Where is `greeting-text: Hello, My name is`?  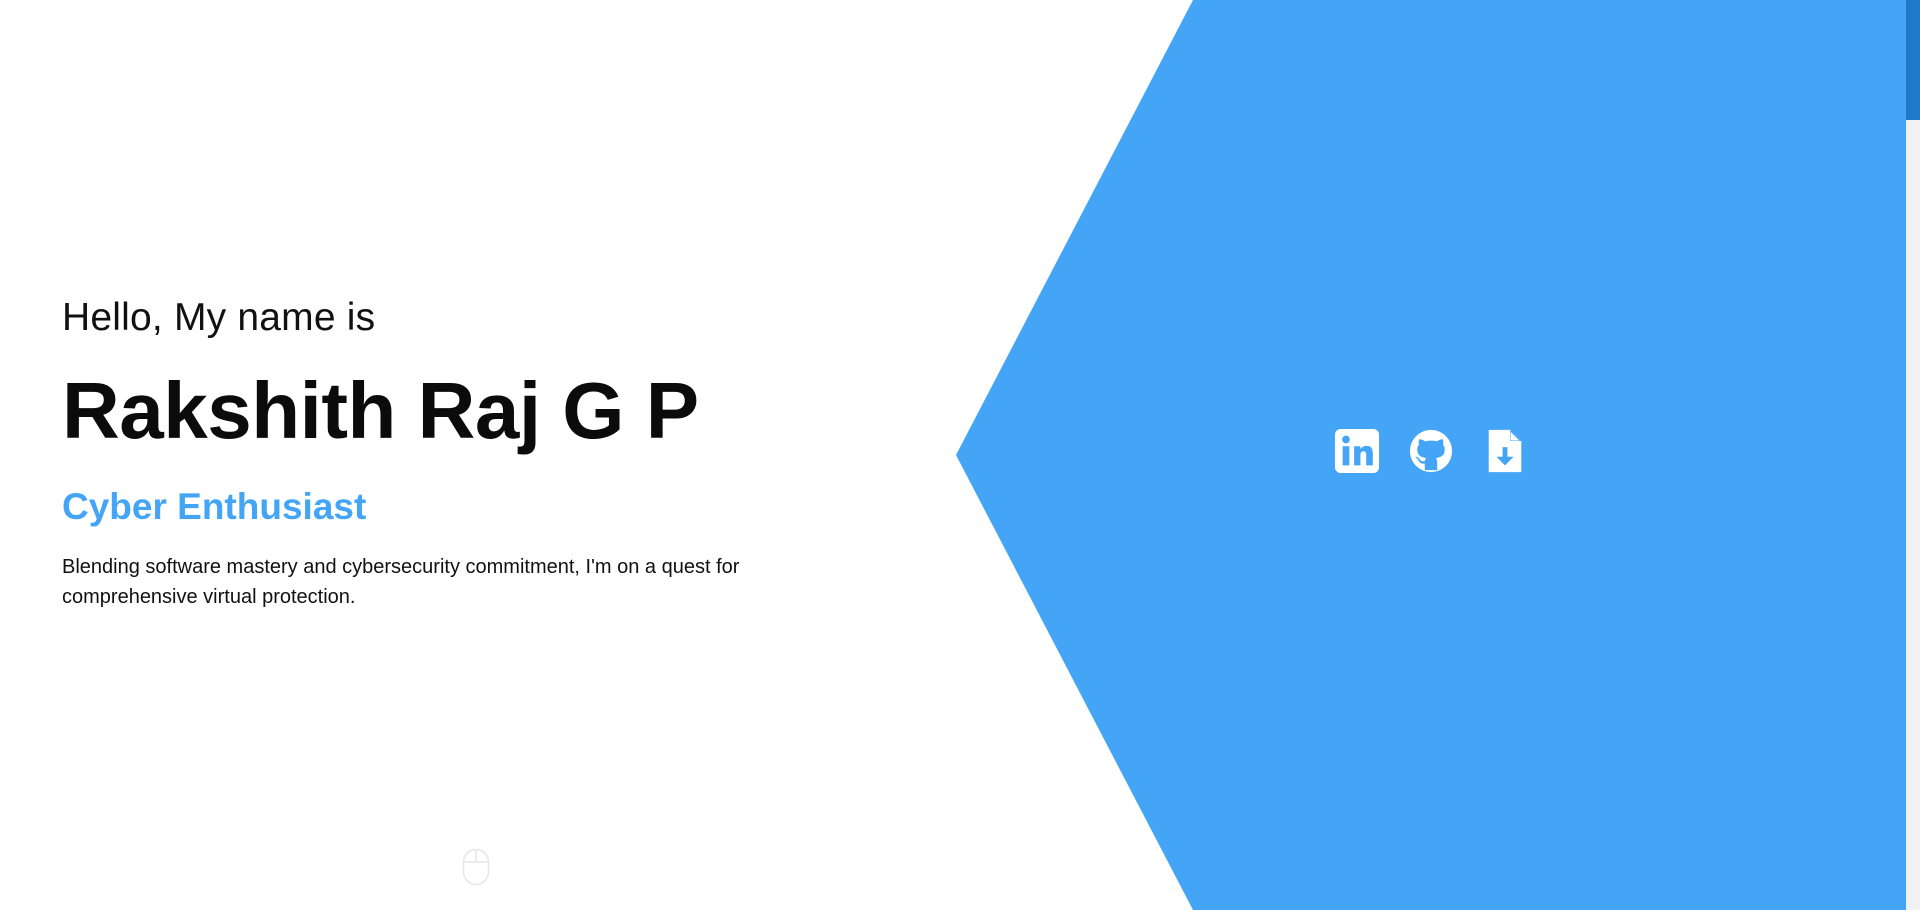 greeting-text: Hello, My name is is located at coordinates (219, 317).